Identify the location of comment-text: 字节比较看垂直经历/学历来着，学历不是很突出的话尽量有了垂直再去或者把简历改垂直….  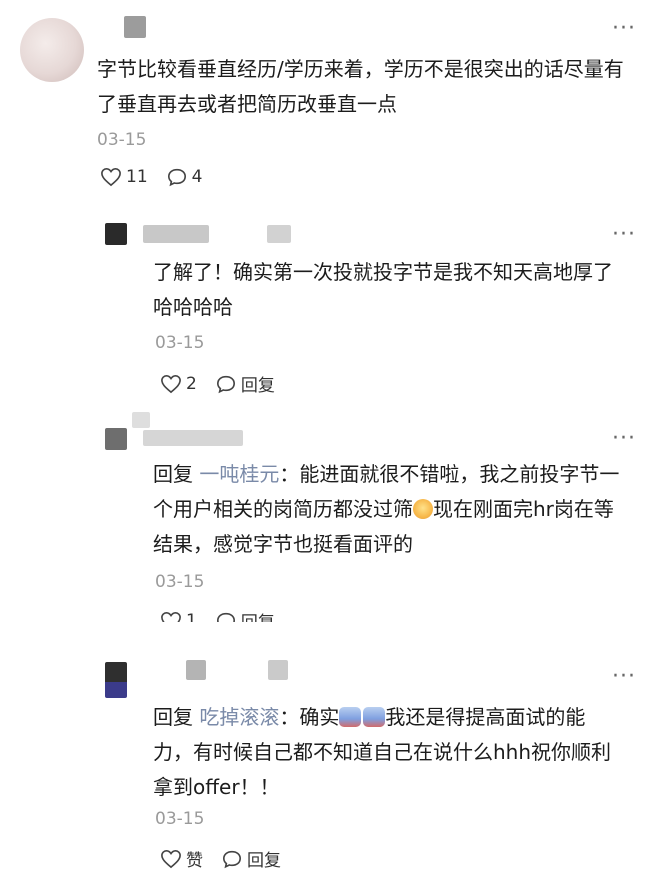
(360, 86).